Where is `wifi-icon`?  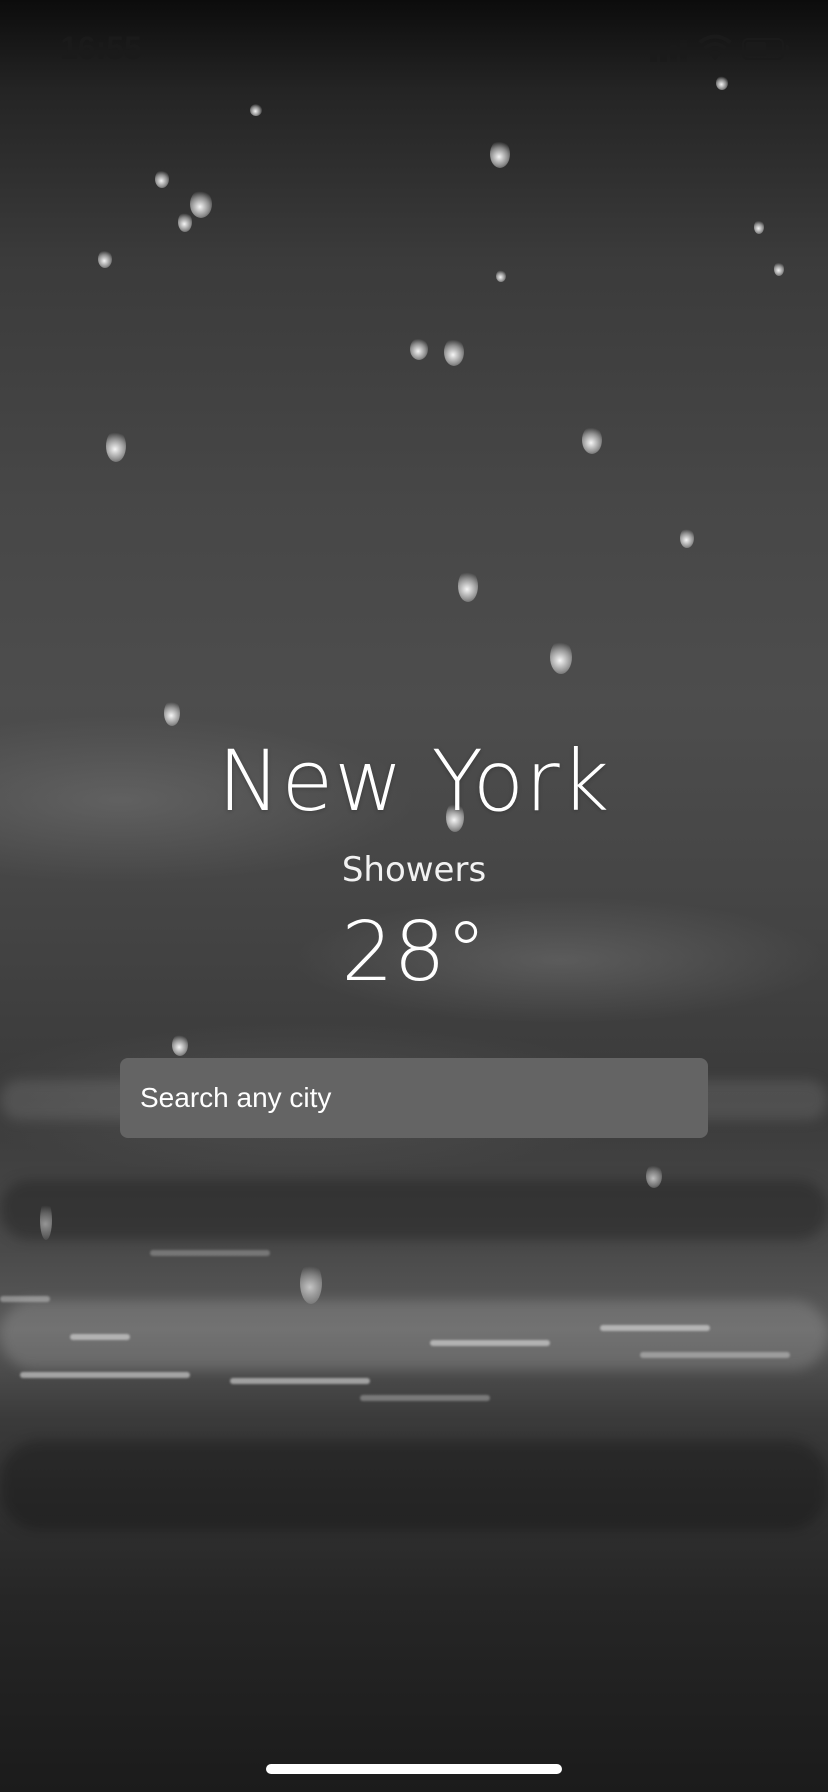 wifi-icon is located at coordinates (715, 48).